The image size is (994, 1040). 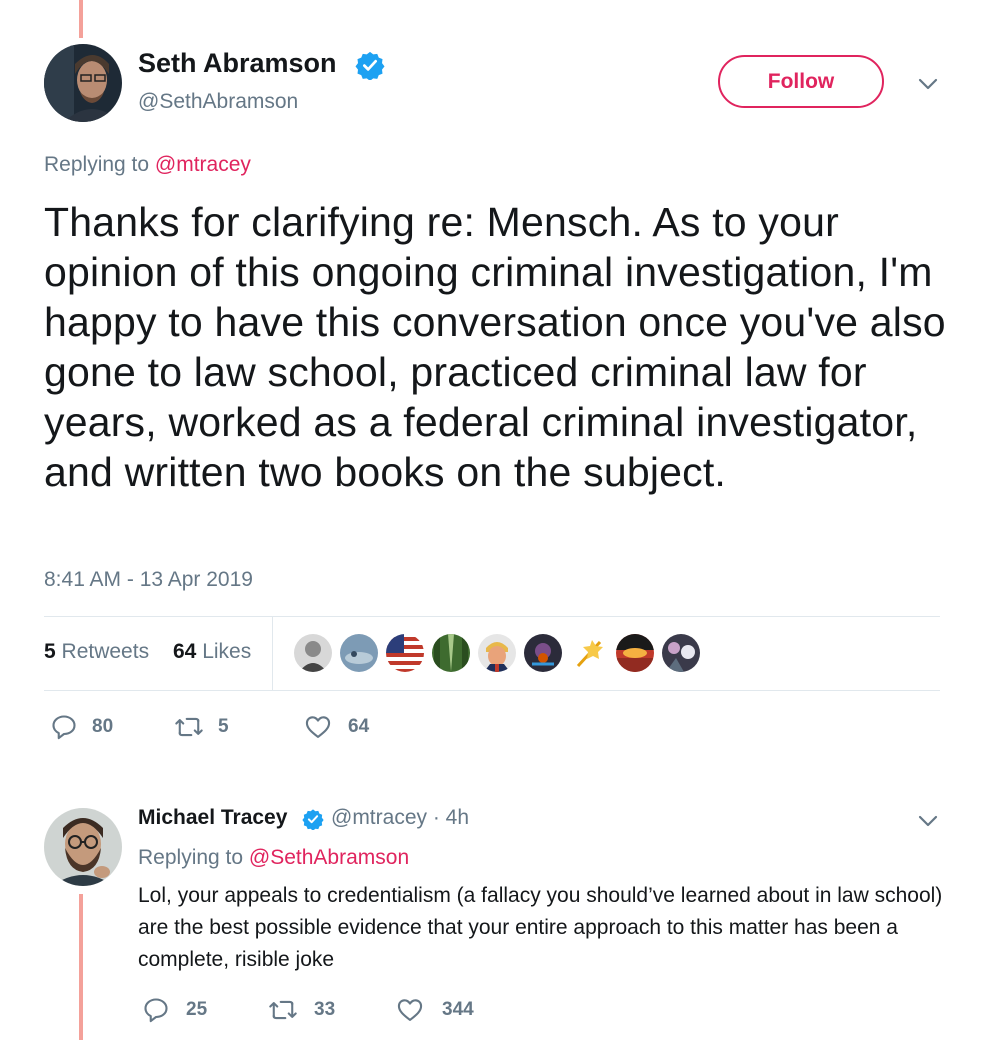 I want to click on cutoff-icons, so click(x=340, y=4).